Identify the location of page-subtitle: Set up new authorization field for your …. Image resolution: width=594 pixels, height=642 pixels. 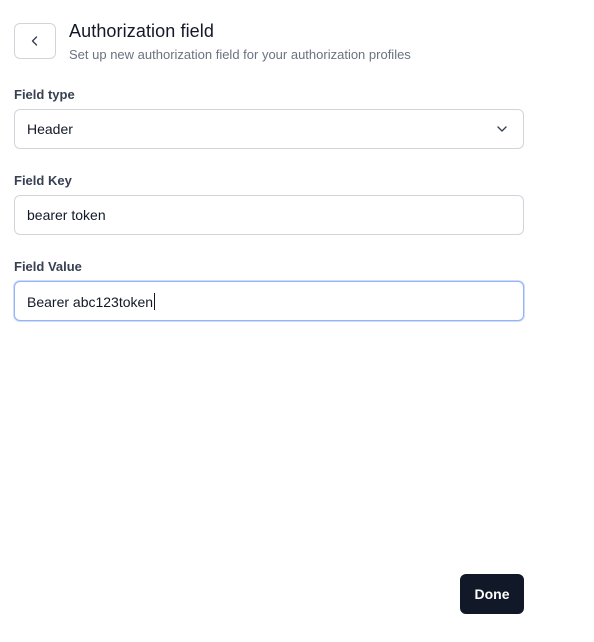
(240, 54).